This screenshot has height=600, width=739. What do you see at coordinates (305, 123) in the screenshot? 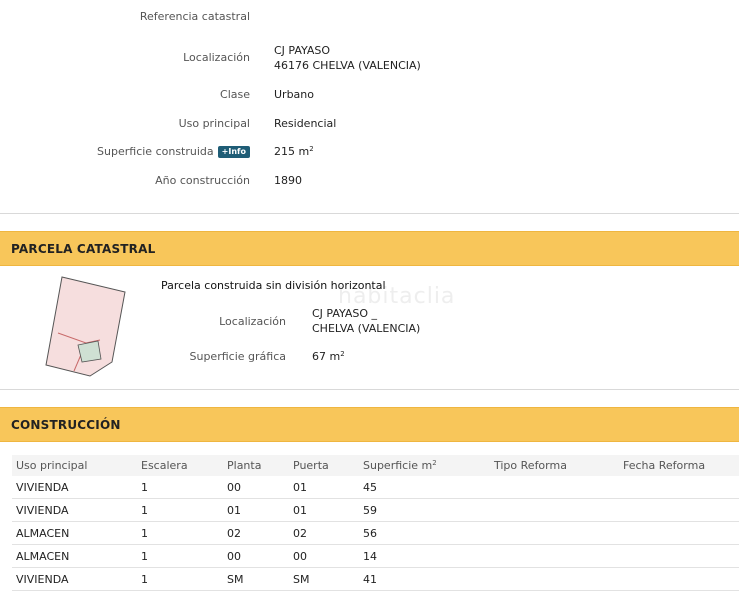
I see `uso-value: Residencial` at bounding box center [305, 123].